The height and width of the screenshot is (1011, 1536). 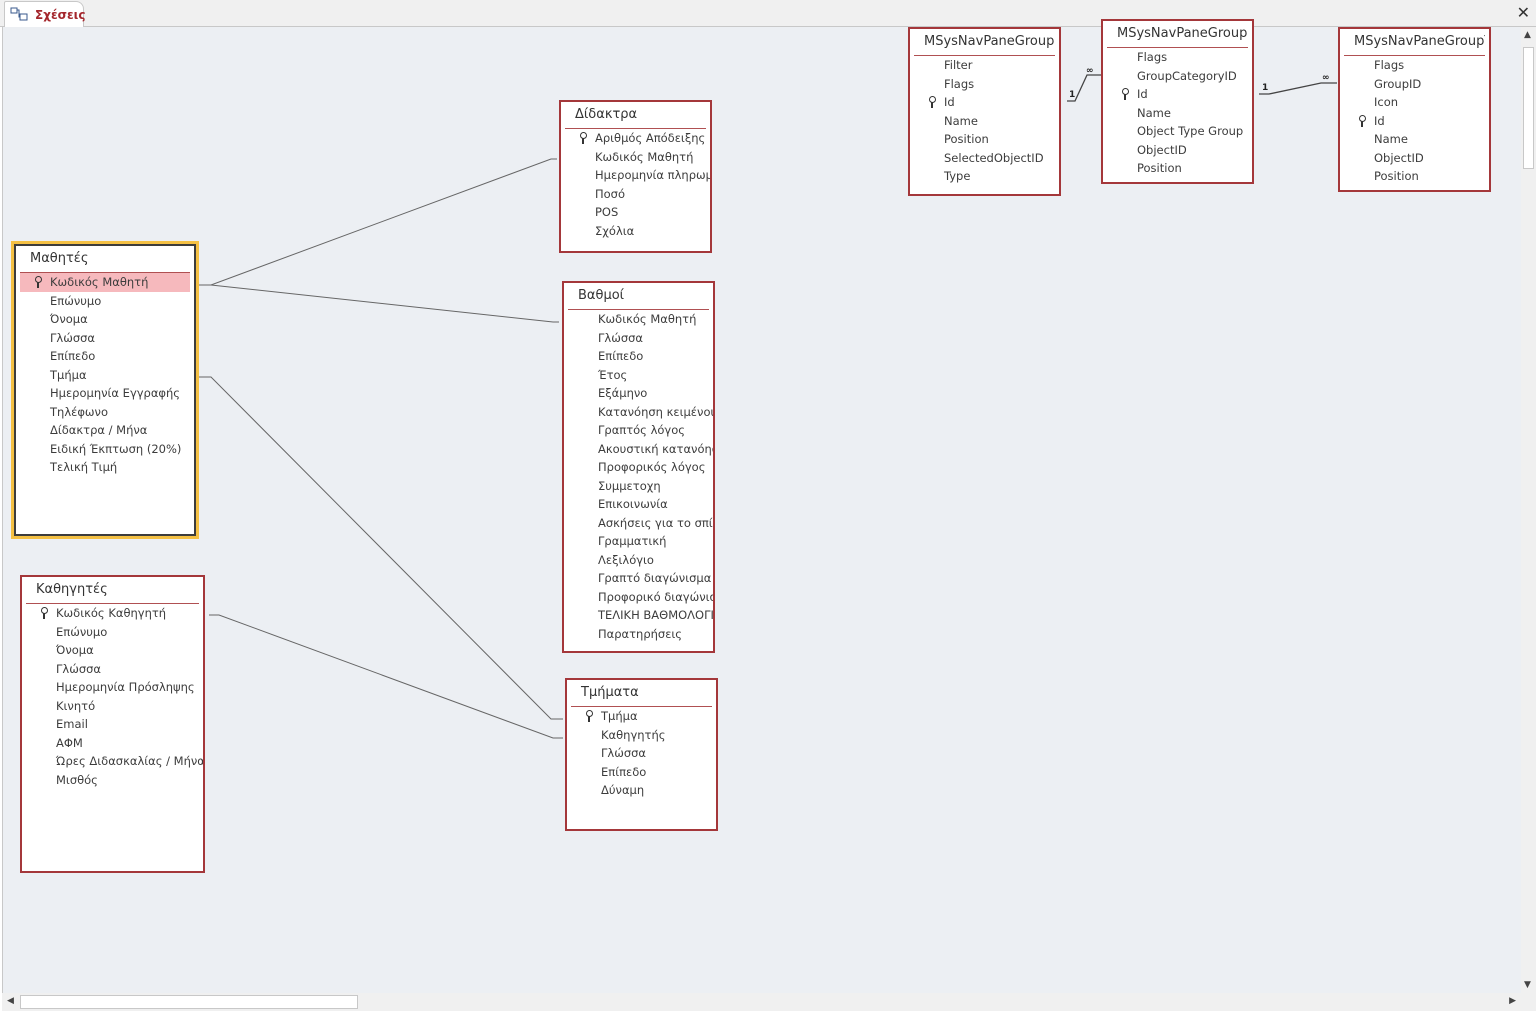 What do you see at coordinates (635, 194) in the screenshot?
I see `field-row: Ποσό` at bounding box center [635, 194].